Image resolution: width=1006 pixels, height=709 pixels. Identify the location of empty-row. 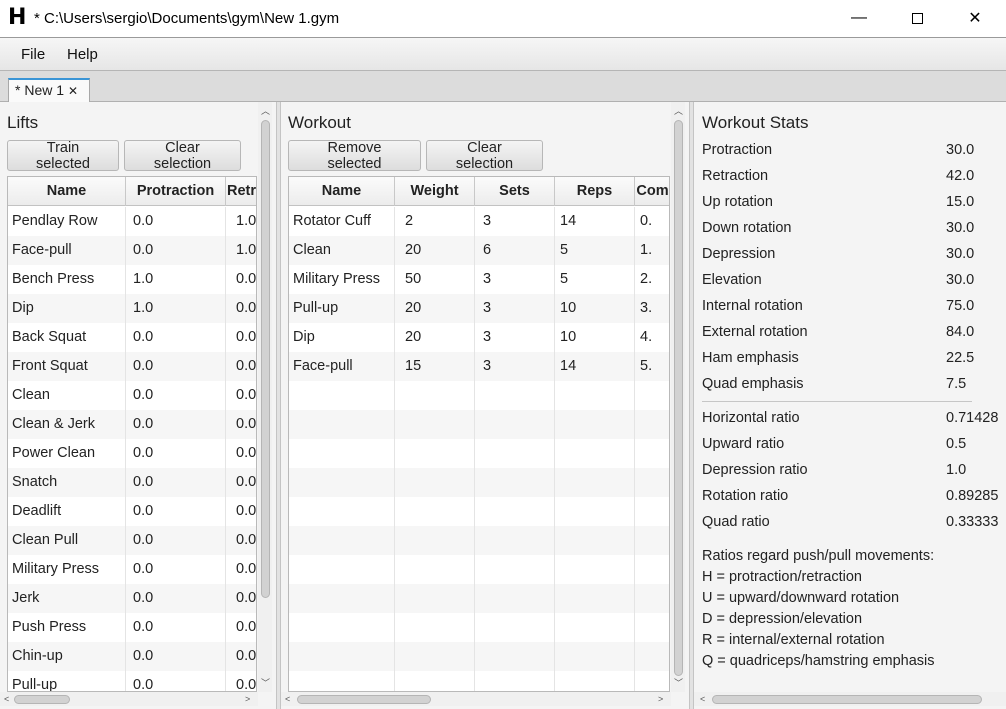
(479, 569).